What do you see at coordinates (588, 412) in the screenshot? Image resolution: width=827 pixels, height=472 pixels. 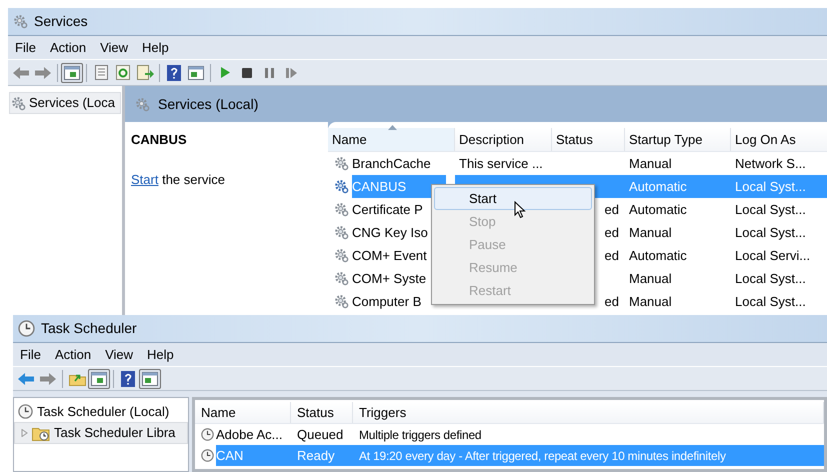 I see `column-header: Triggers` at bounding box center [588, 412].